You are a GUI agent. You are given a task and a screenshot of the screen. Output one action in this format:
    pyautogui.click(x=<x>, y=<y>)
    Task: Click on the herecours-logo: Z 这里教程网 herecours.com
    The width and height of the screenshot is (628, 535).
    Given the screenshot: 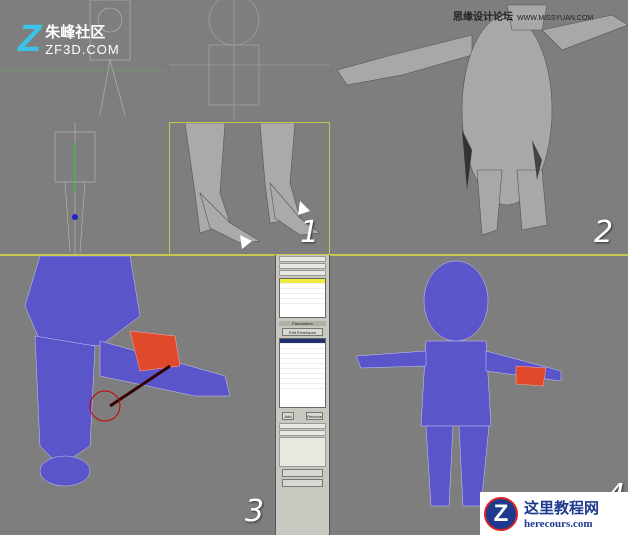 What is the action you would take?
    pyautogui.click(x=554, y=513)
    